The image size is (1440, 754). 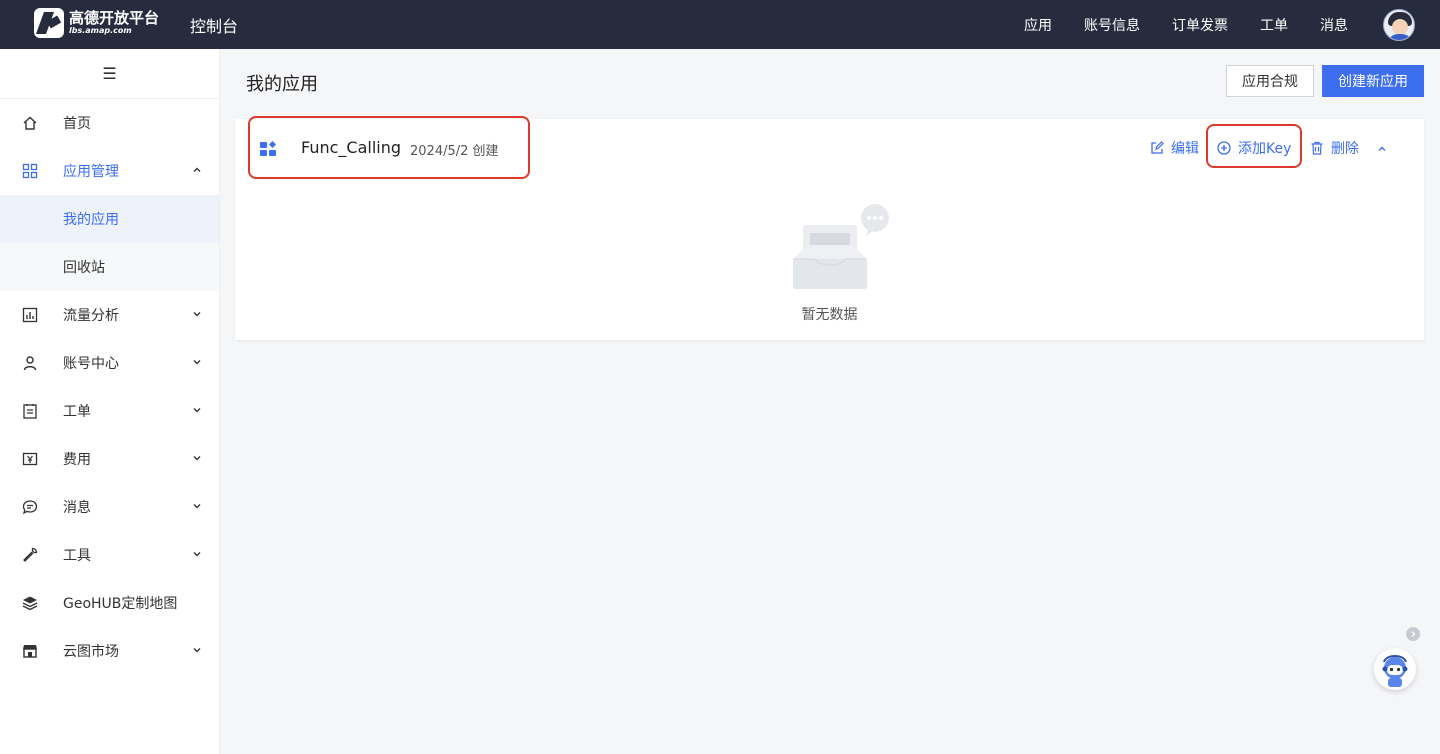 What do you see at coordinates (30, 411) in the screenshot?
I see `ticket-icon` at bounding box center [30, 411].